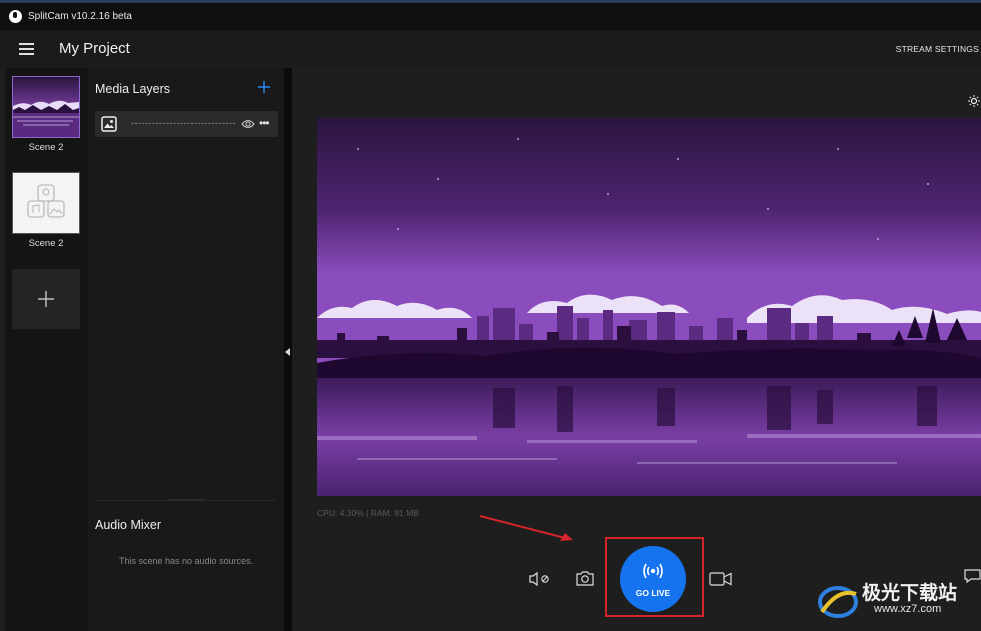 This screenshot has width=981, height=631. What do you see at coordinates (186, 561) in the screenshot?
I see `audio-empty-message: This scene has no audio sources.` at bounding box center [186, 561].